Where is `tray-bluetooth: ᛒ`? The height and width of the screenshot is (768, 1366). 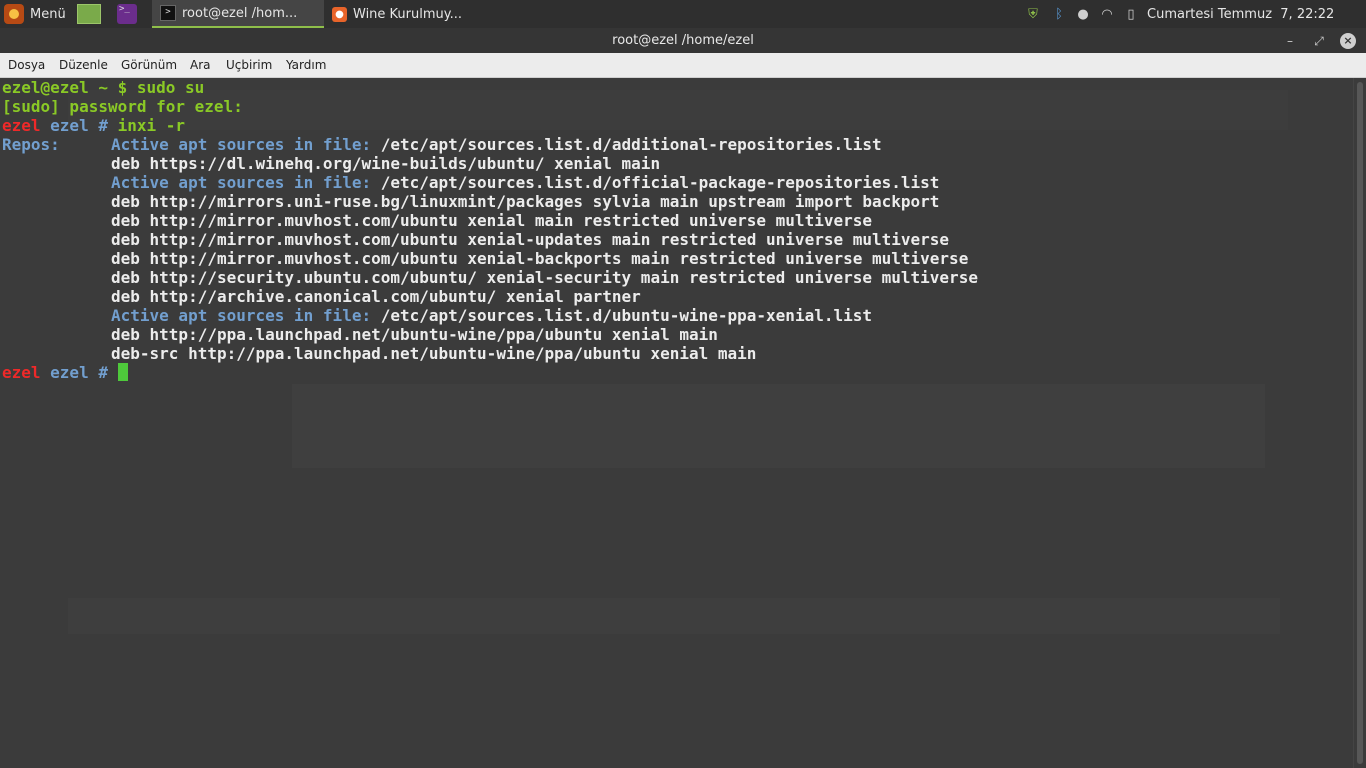
tray-bluetooth: ᛒ is located at coordinates (1059, 14).